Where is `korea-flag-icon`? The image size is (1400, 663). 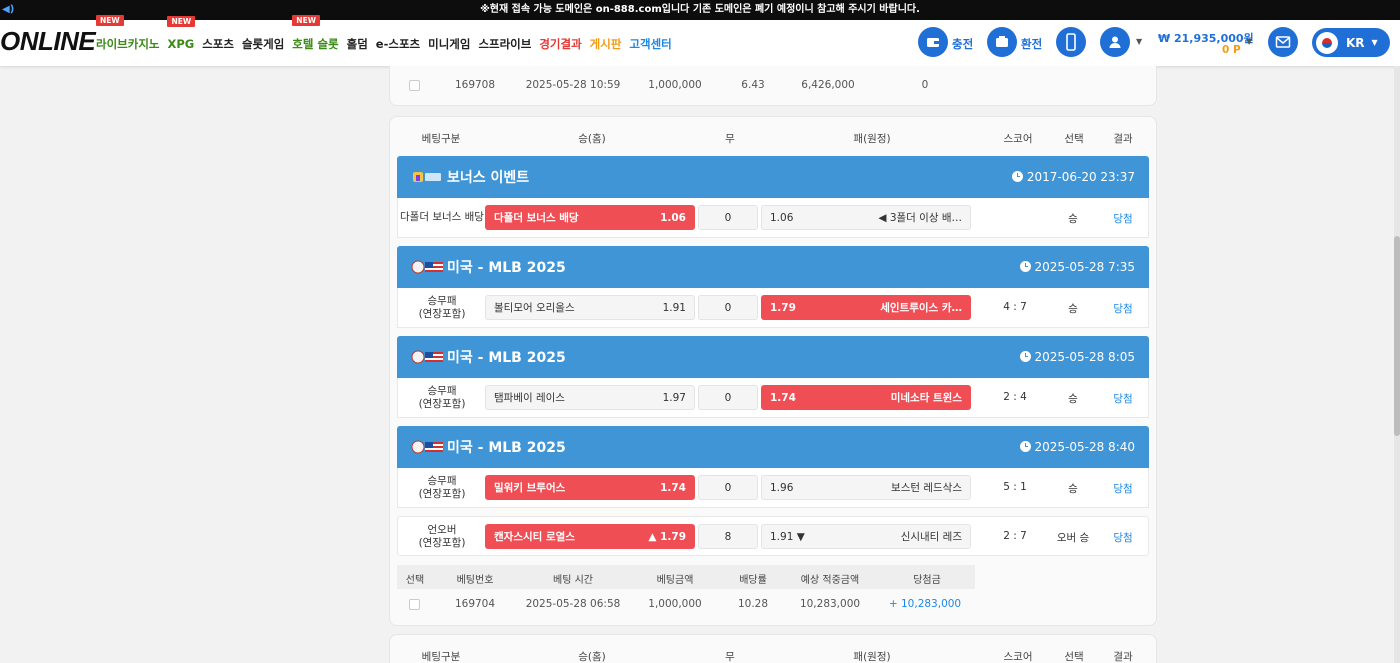 korea-flag-icon is located at coordinates (1327, 42).